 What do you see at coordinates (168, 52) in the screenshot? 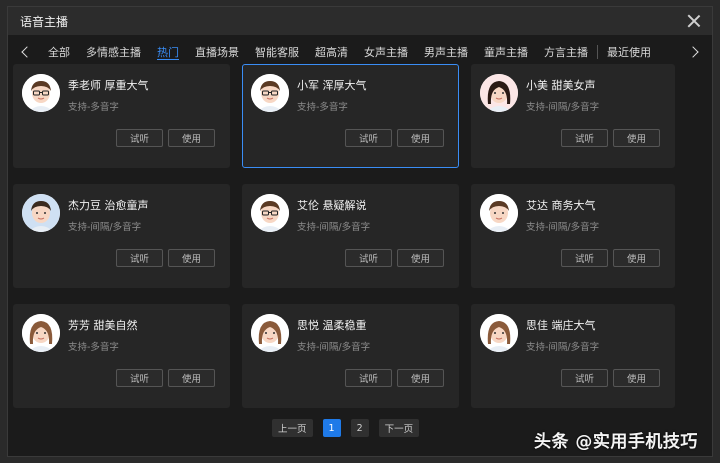
I see `tab-2: 热门` at bounding box center [168, 52].